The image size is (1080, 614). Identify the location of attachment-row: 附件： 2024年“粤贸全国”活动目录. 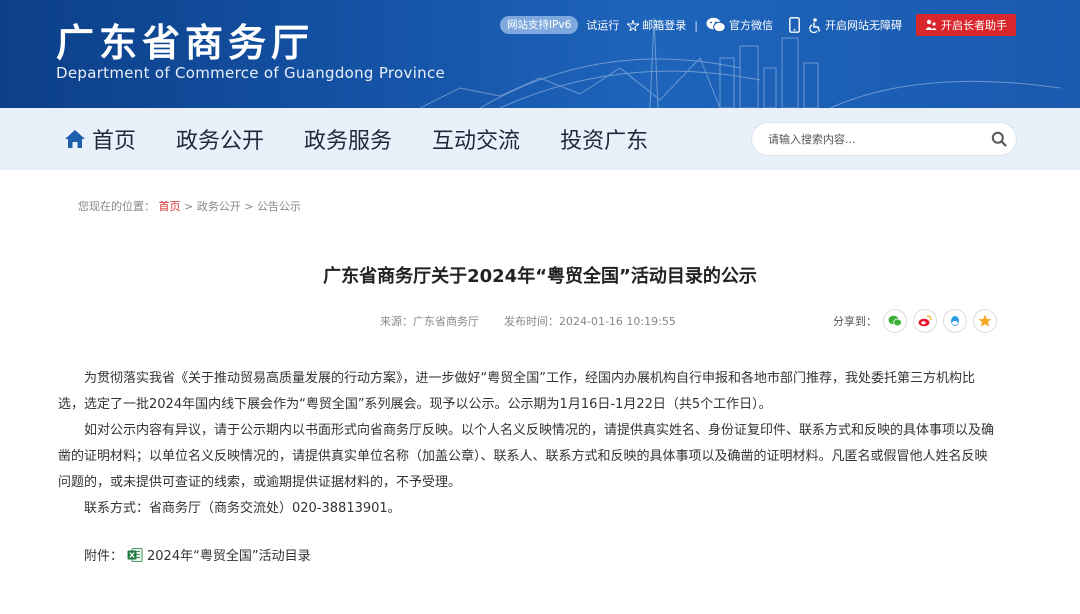
(197, 554).